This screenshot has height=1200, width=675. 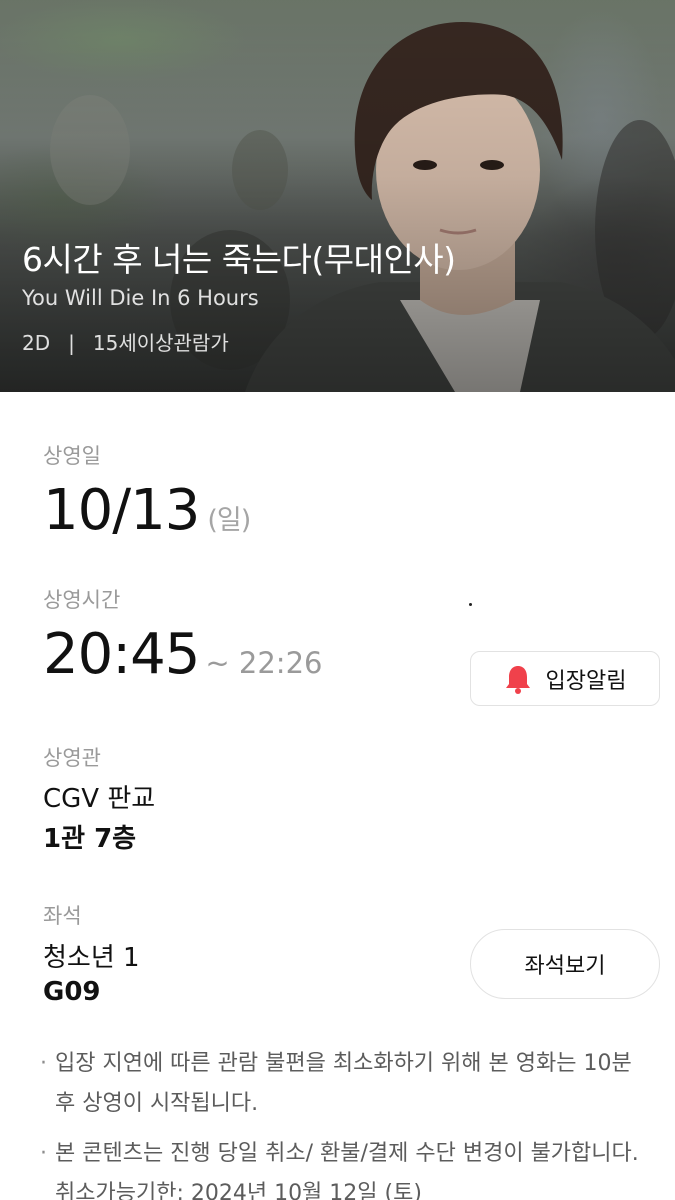 What do you see at coordinates (264, 663) in the screenshot?
I see `end-time: ~ 22:26` at bounding box center [264, 663].